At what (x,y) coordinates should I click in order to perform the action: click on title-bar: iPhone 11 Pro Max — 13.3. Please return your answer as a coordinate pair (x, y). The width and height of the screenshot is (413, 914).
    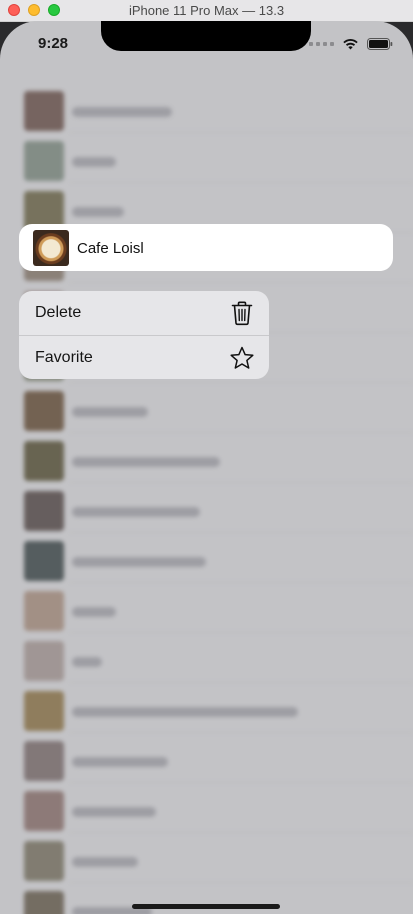
    Looking at the image, I should click on (206, 11).